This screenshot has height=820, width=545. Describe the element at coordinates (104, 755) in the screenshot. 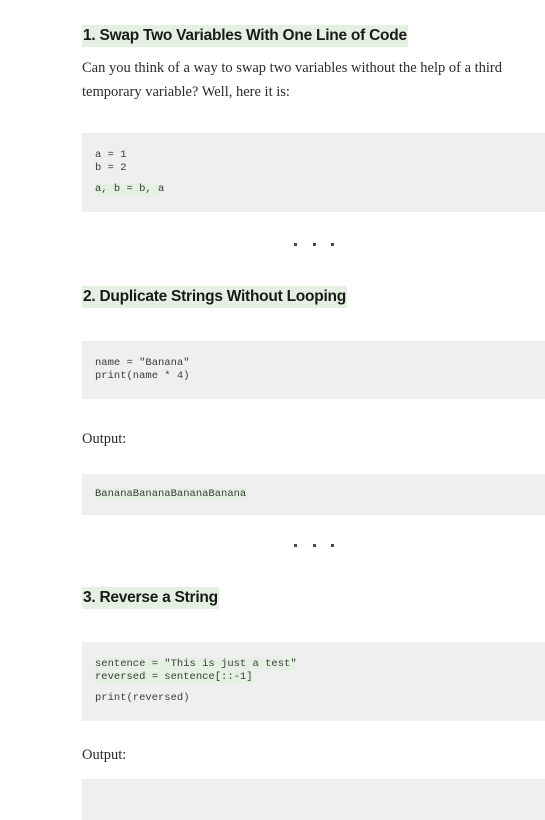

I see `section-3-output-label: Output:` at that location.